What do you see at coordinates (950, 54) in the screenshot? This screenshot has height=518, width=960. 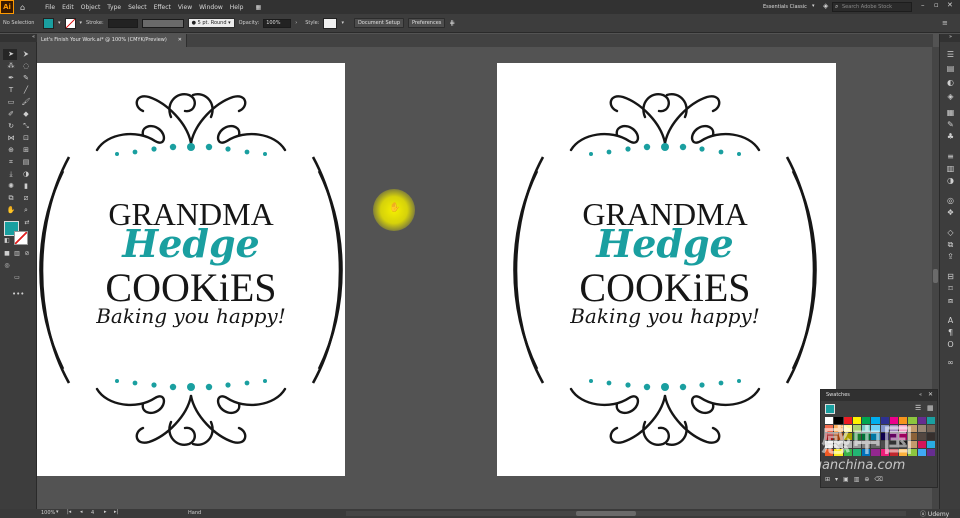 I see `properties-icon: ☰` at bounding box center [950, 54].